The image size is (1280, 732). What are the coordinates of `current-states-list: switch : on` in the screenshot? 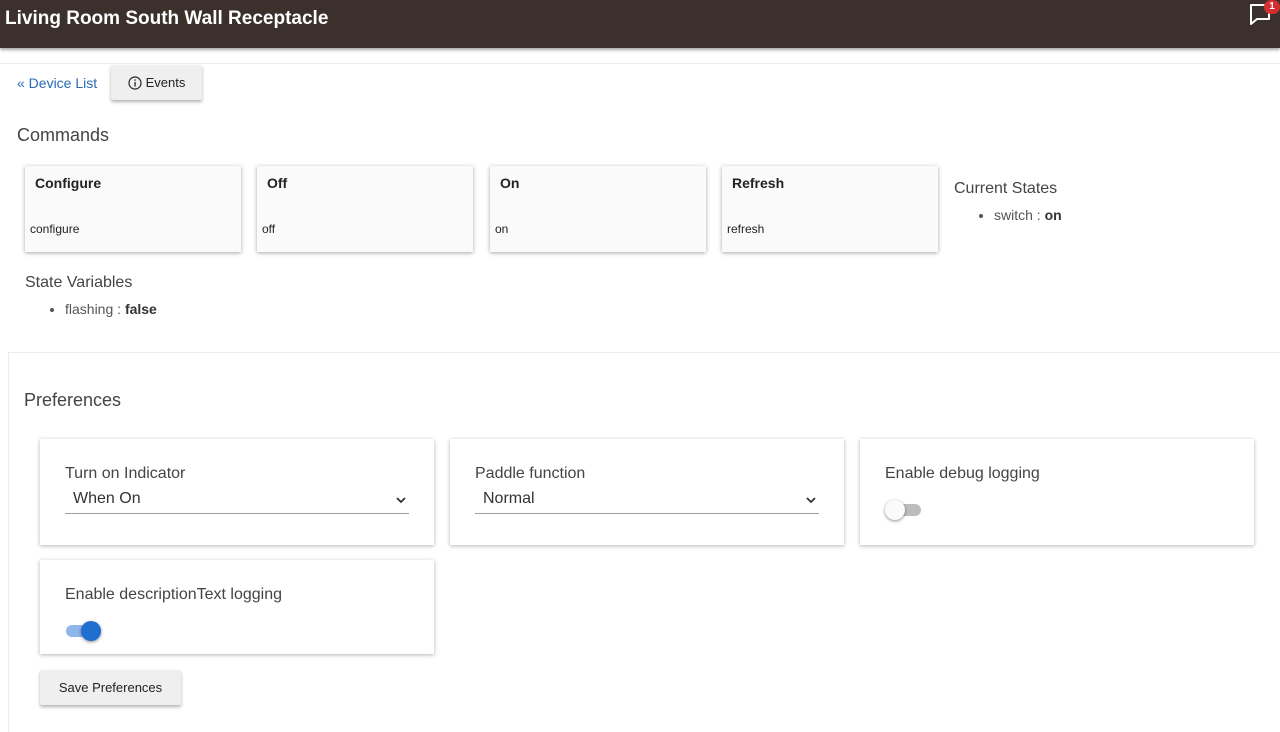 It's located at (1018, 215).